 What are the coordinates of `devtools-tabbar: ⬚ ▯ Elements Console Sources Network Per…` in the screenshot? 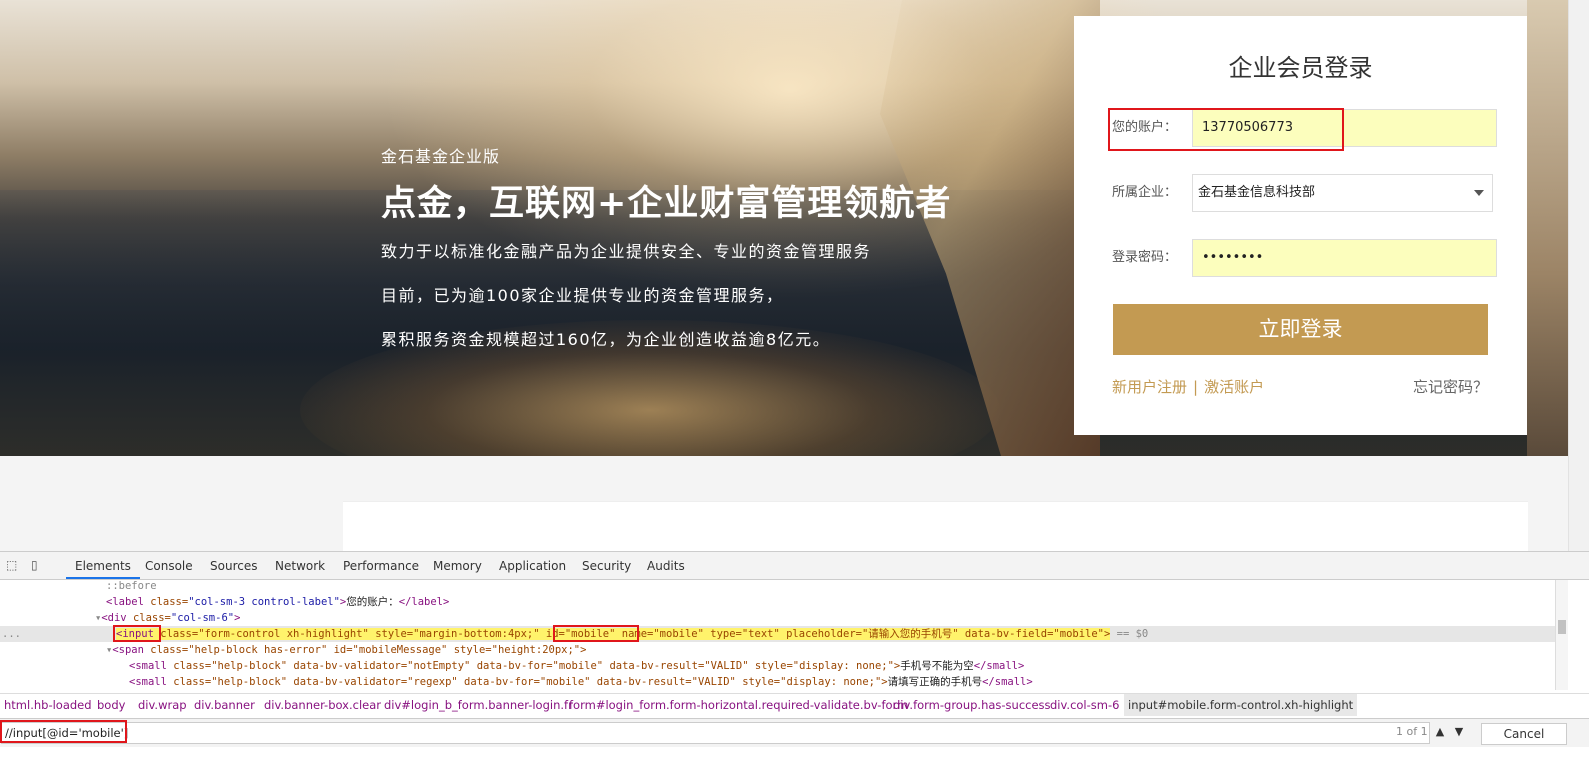 It's located at (794, 566).